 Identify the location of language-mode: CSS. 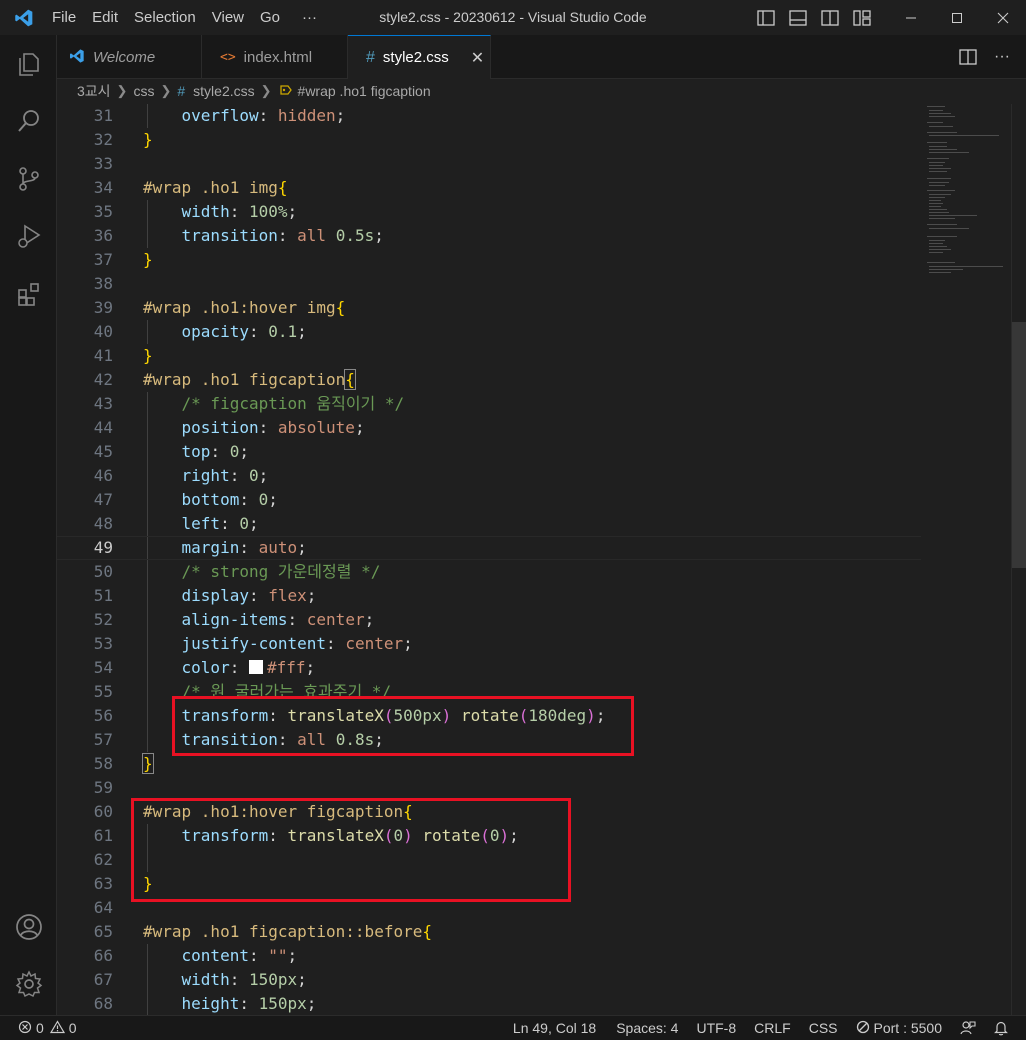
(823, 1028).